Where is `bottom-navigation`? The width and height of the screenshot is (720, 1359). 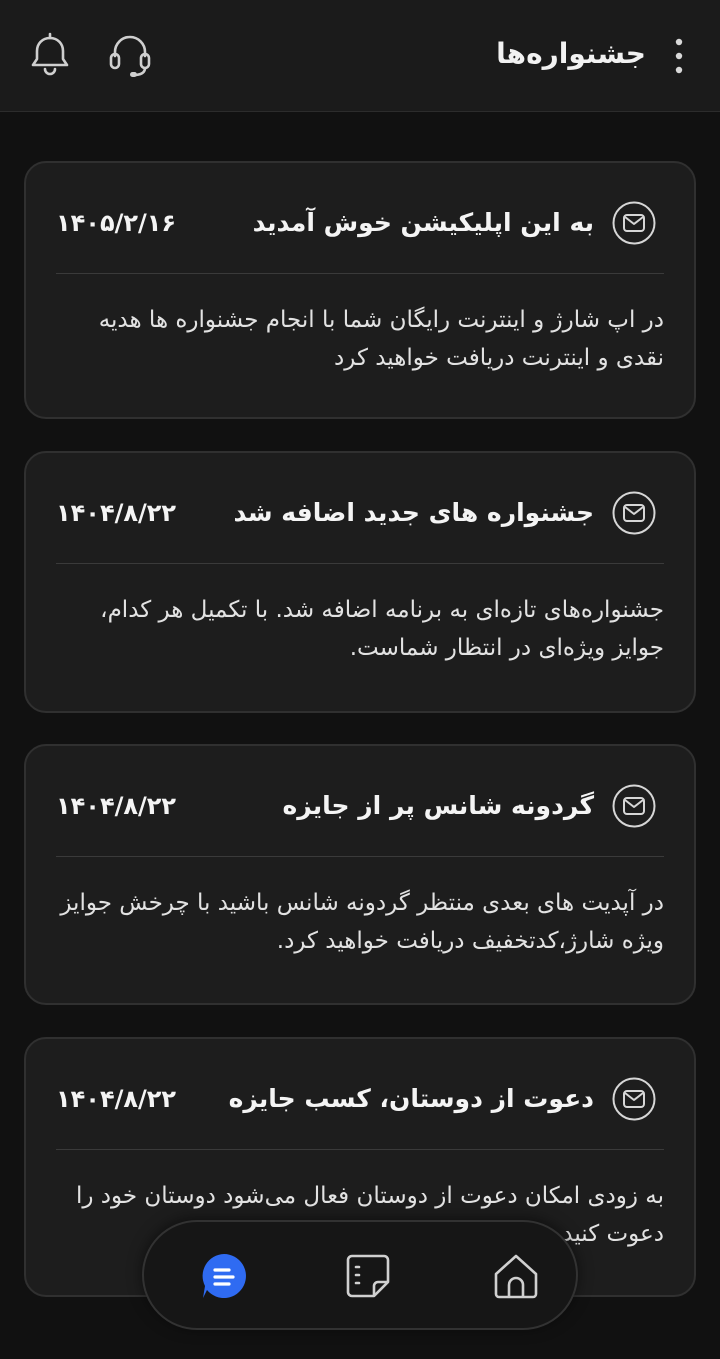
bottom-navigation is located at coordinates (360, 1275).